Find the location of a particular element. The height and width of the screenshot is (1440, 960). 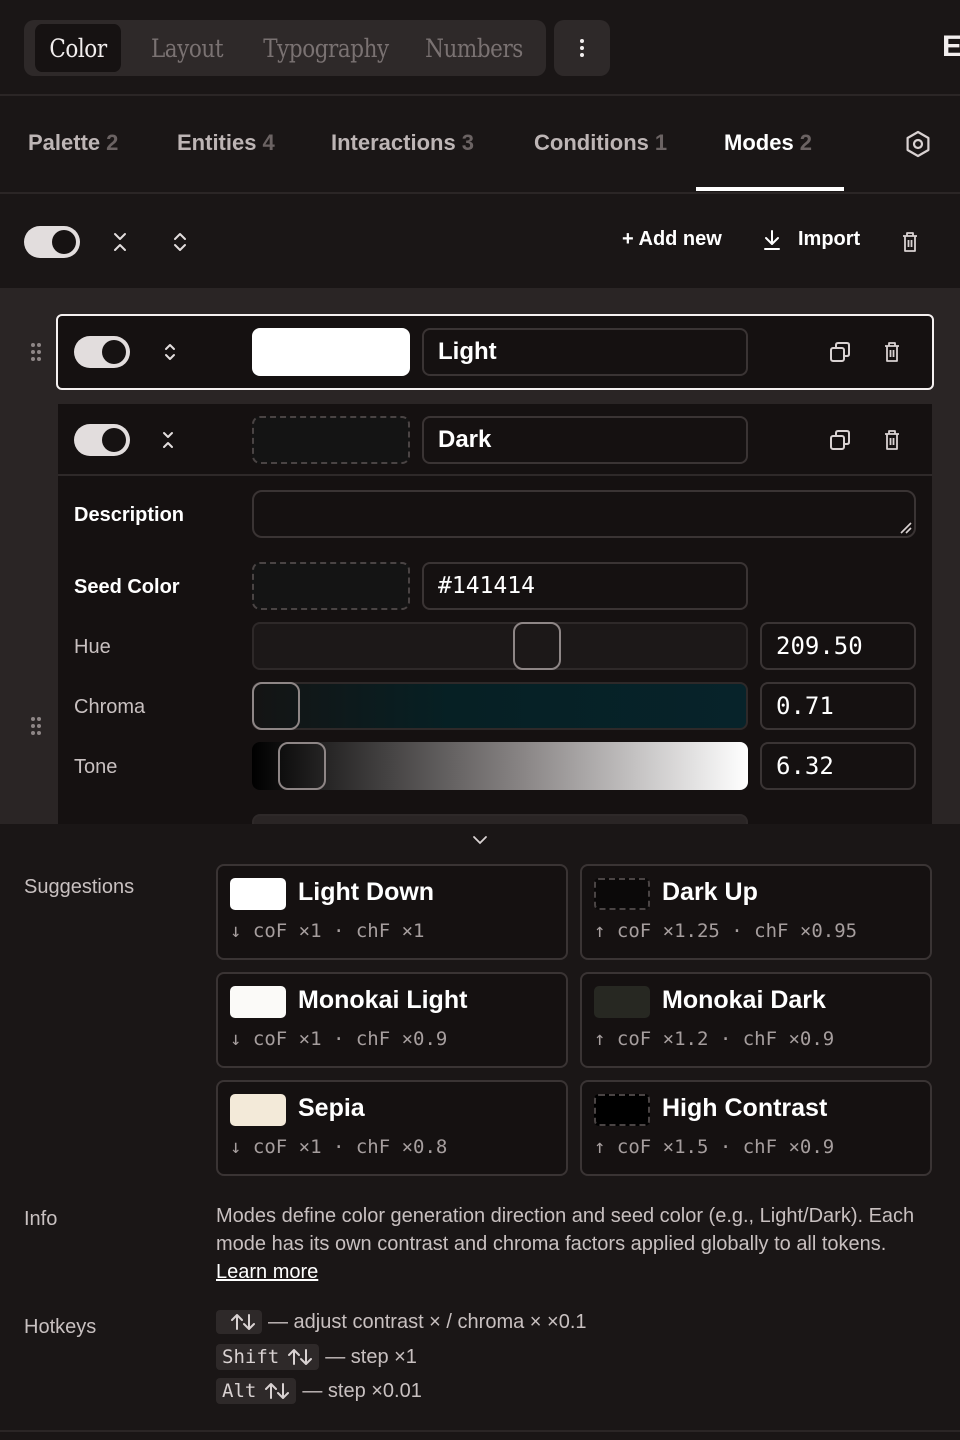

suggestion-card: Monokai Light ↓ coF ×1 · chF ×0.9 is located at coordinates (392, 1020).